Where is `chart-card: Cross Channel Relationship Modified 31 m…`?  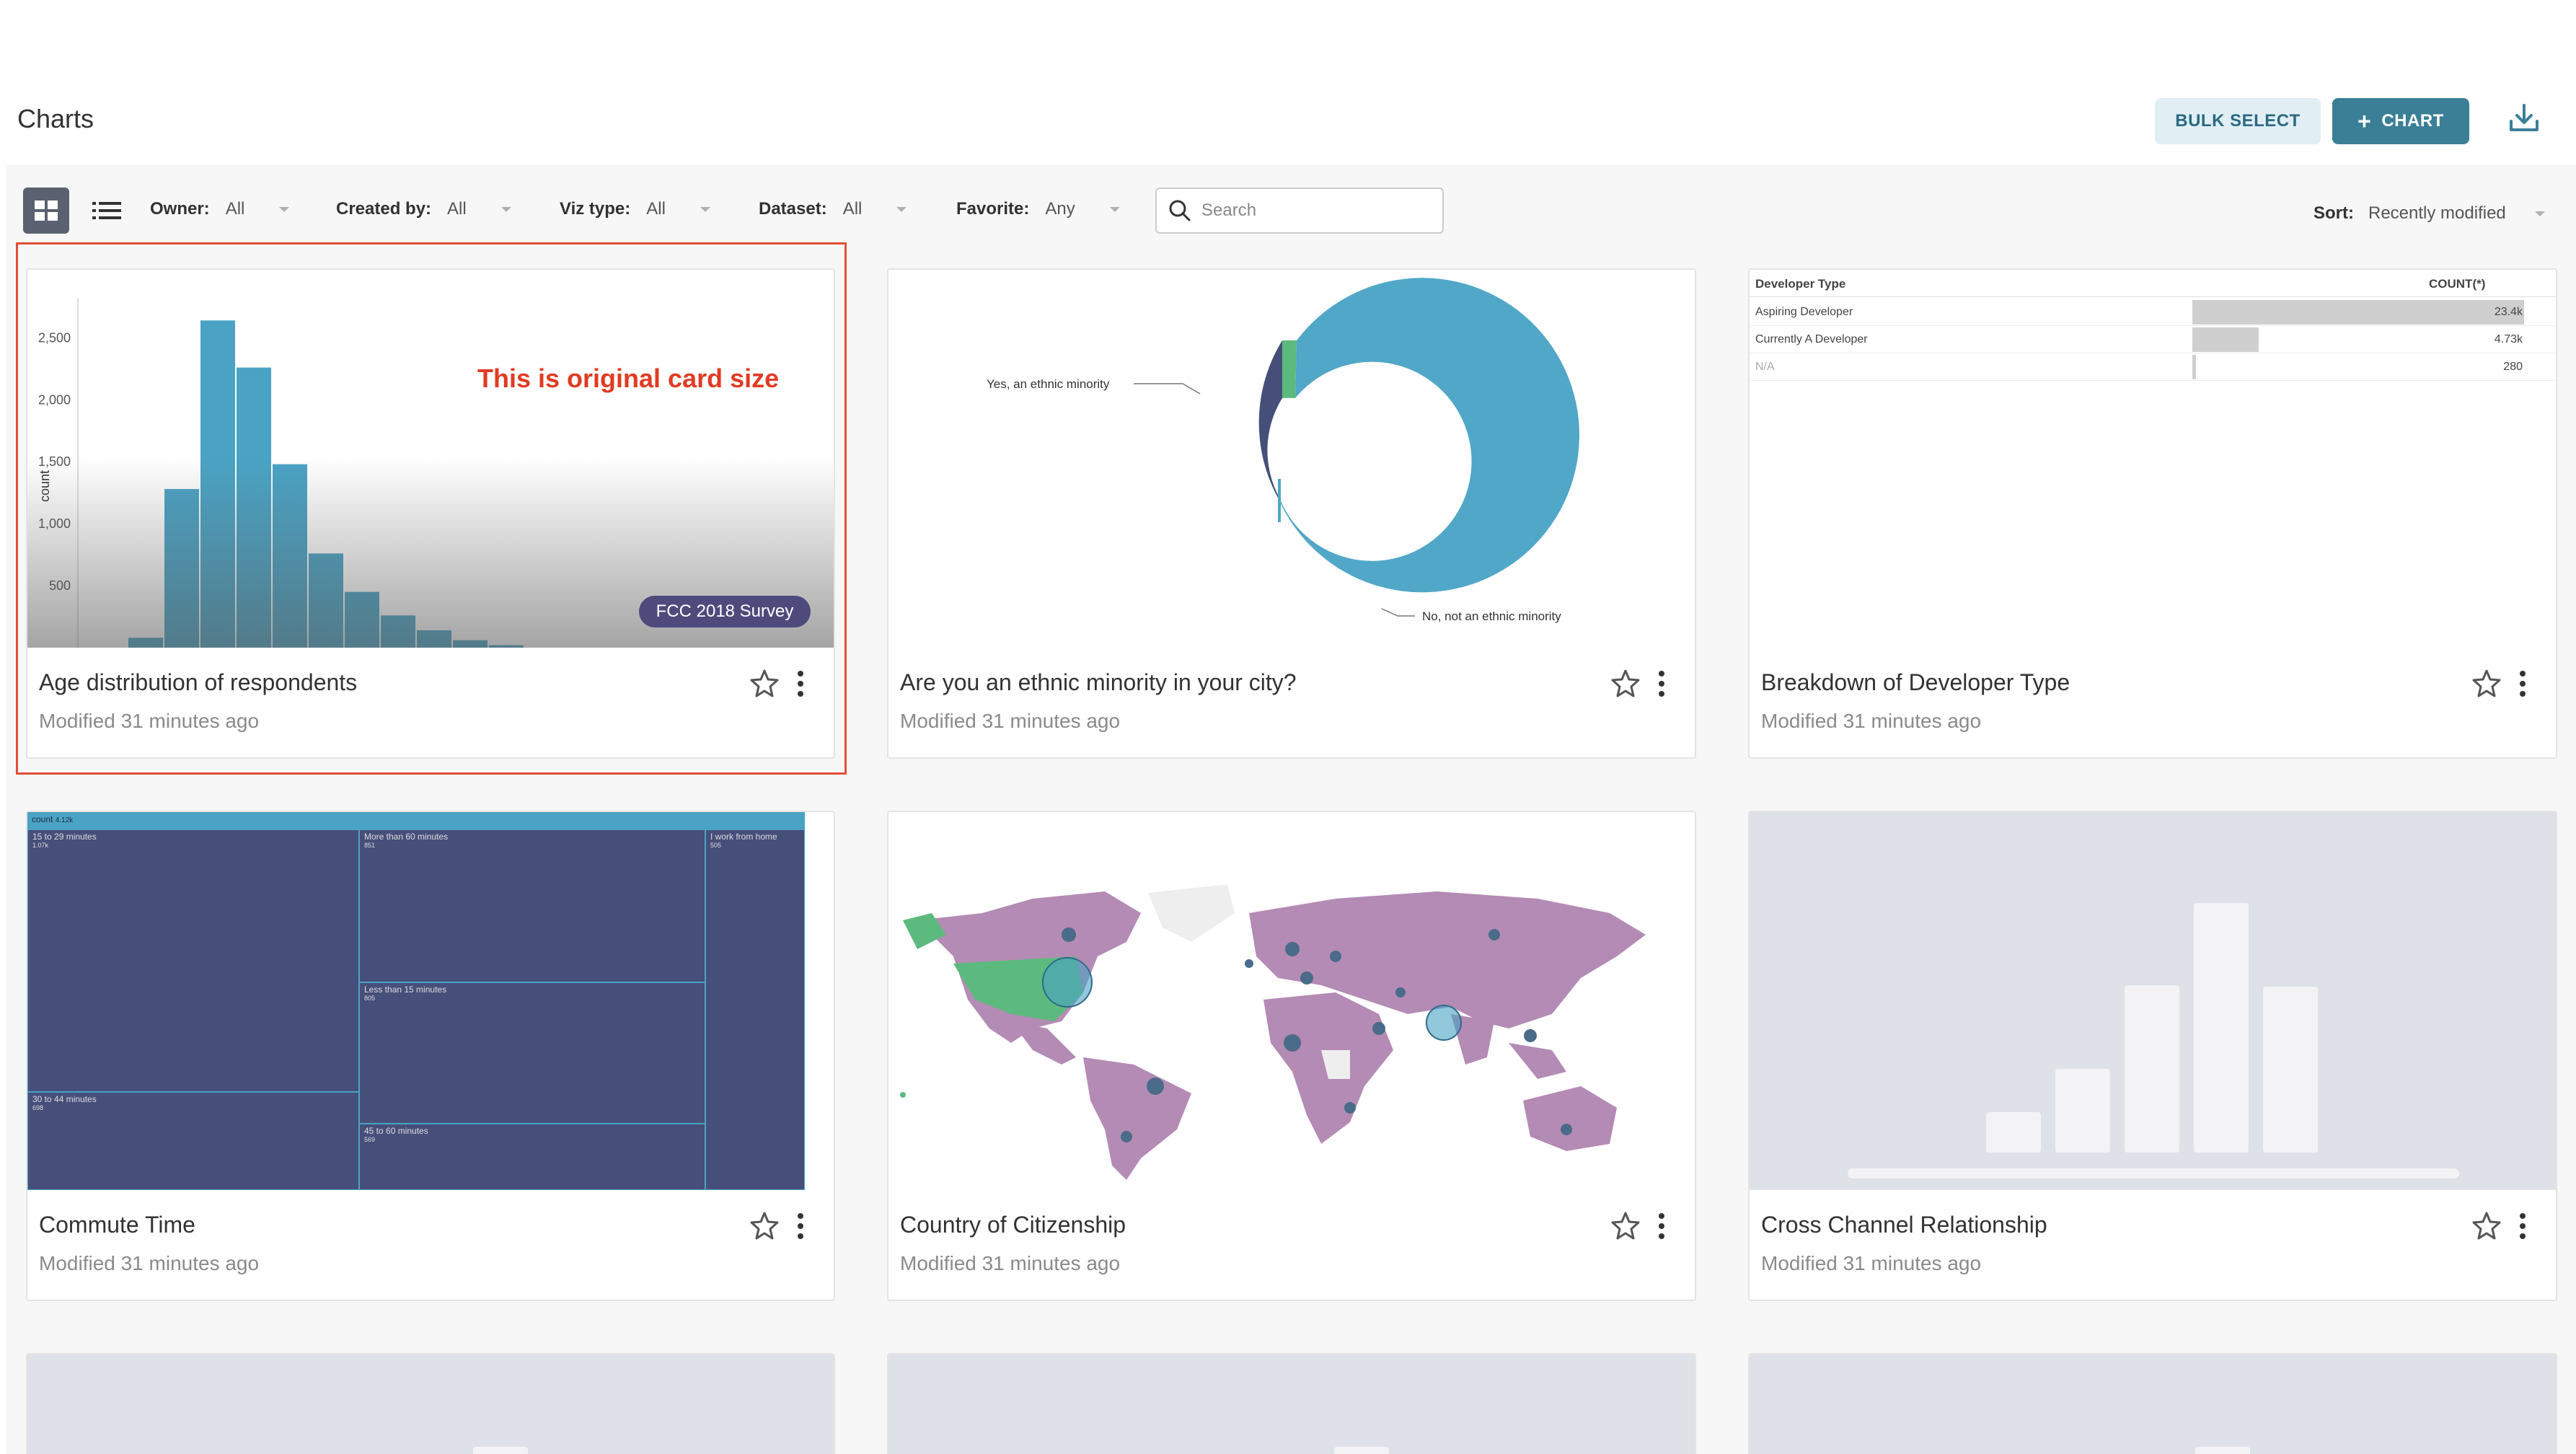
chart-card: Cross Channel Relationship Modified 31 m… is located at coordinates (2152, 1056).